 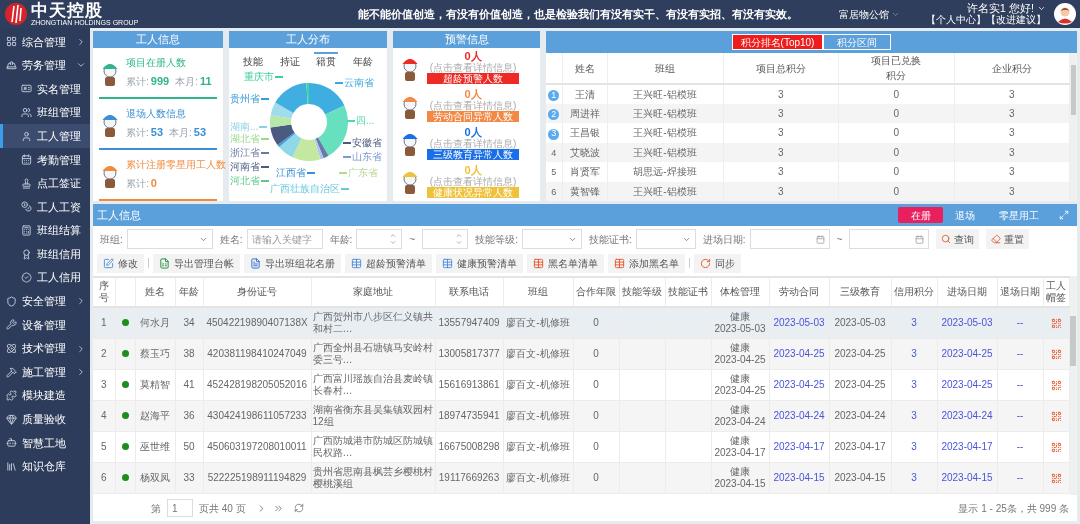 What do you see at coordinates (1008, 239) in the screenshot?
I see `reset-button: 重置` at bounding box center [1008, 239].